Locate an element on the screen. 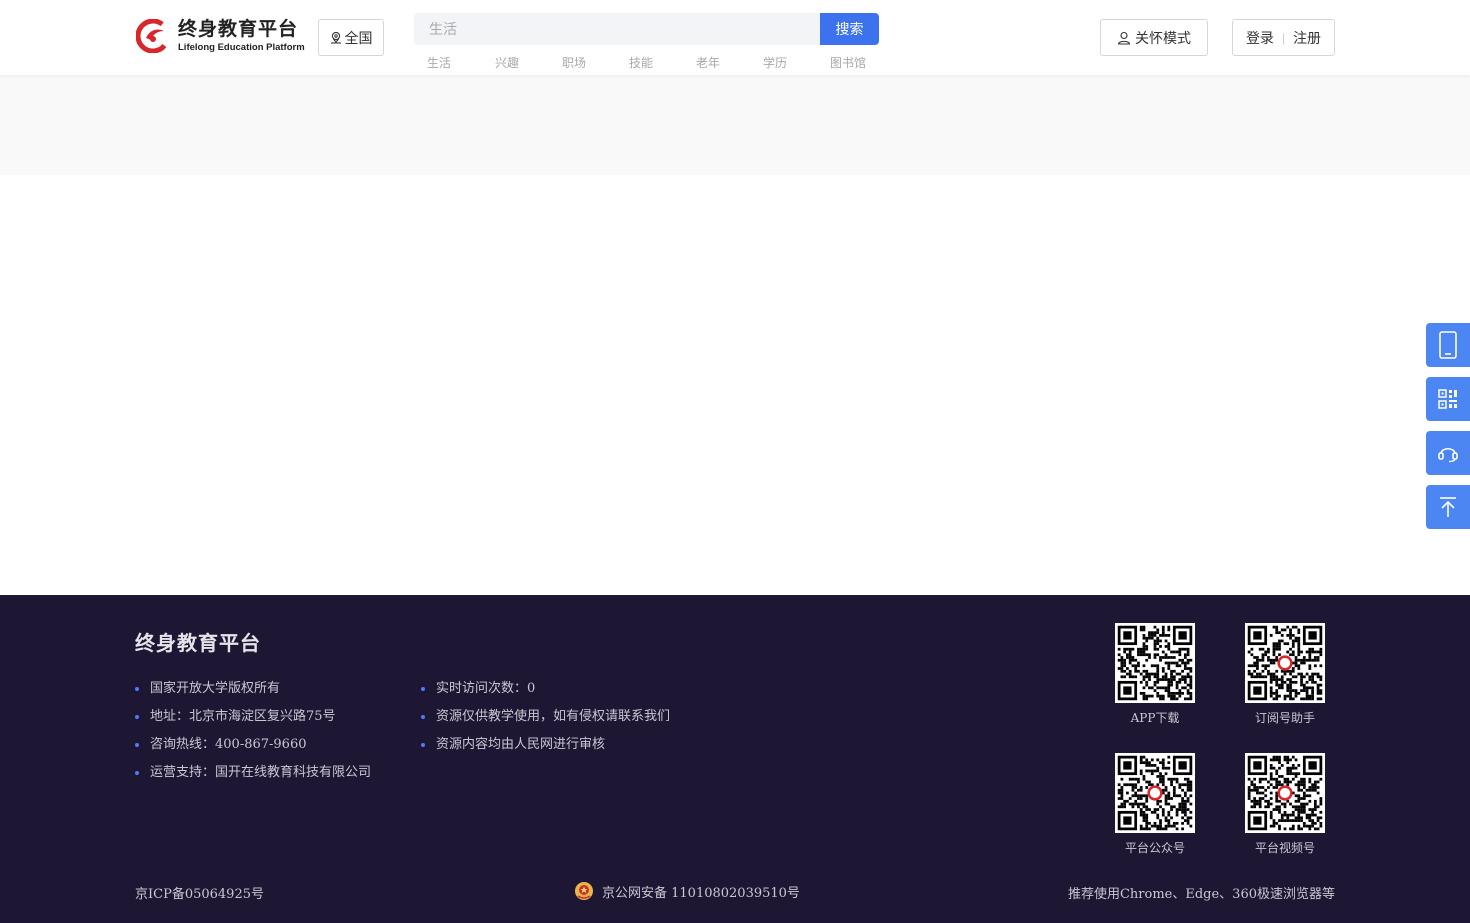 This screenshot has width=1470, height=923. qr-app-download: APP下载 is located at coordinates (1155, 674).